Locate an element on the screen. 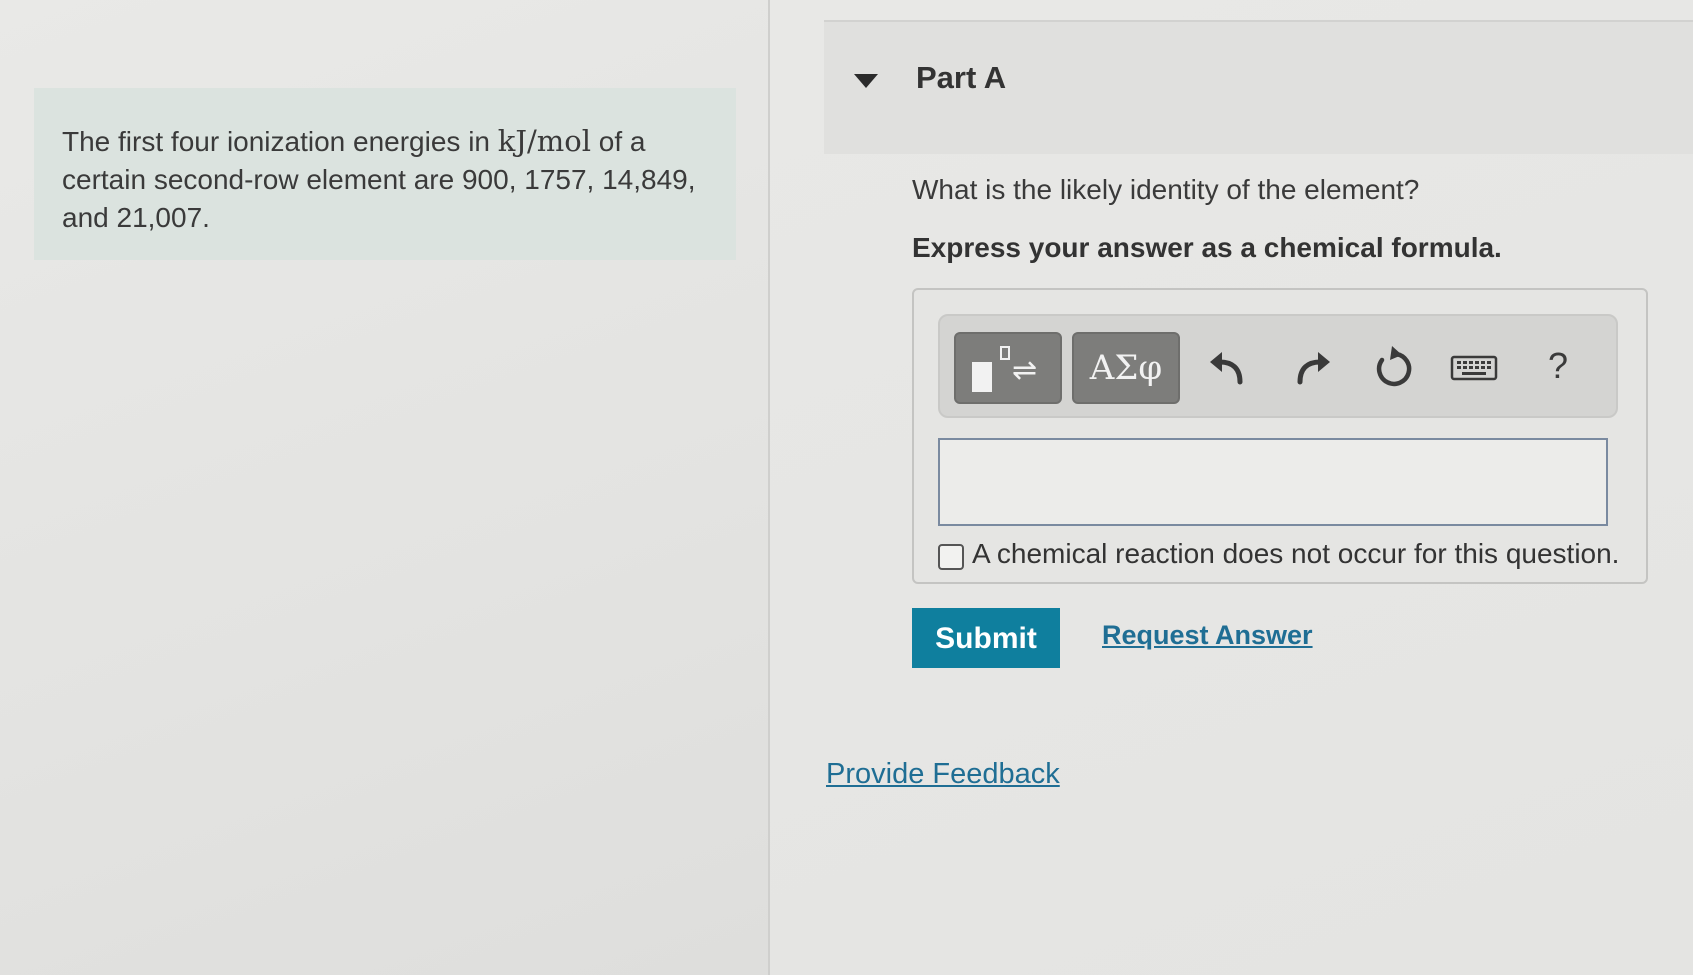  keyboard-icon is located at coordinates (1474, 368).